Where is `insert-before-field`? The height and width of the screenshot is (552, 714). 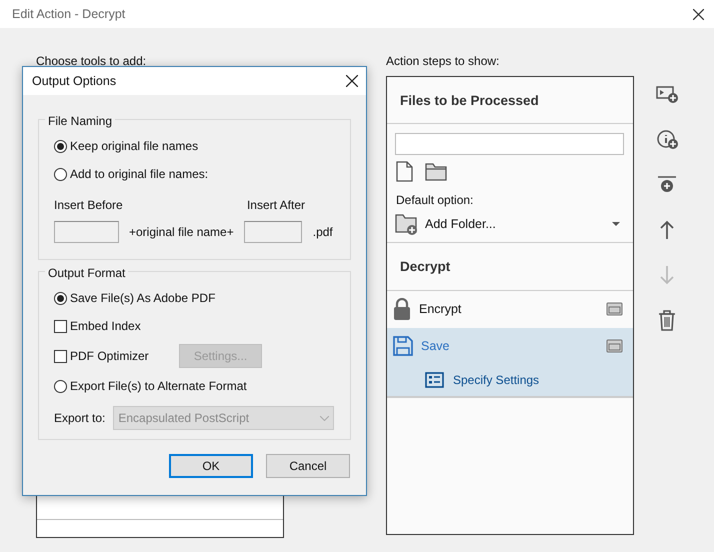 insert-before-field is located at coordinates (86, 232).